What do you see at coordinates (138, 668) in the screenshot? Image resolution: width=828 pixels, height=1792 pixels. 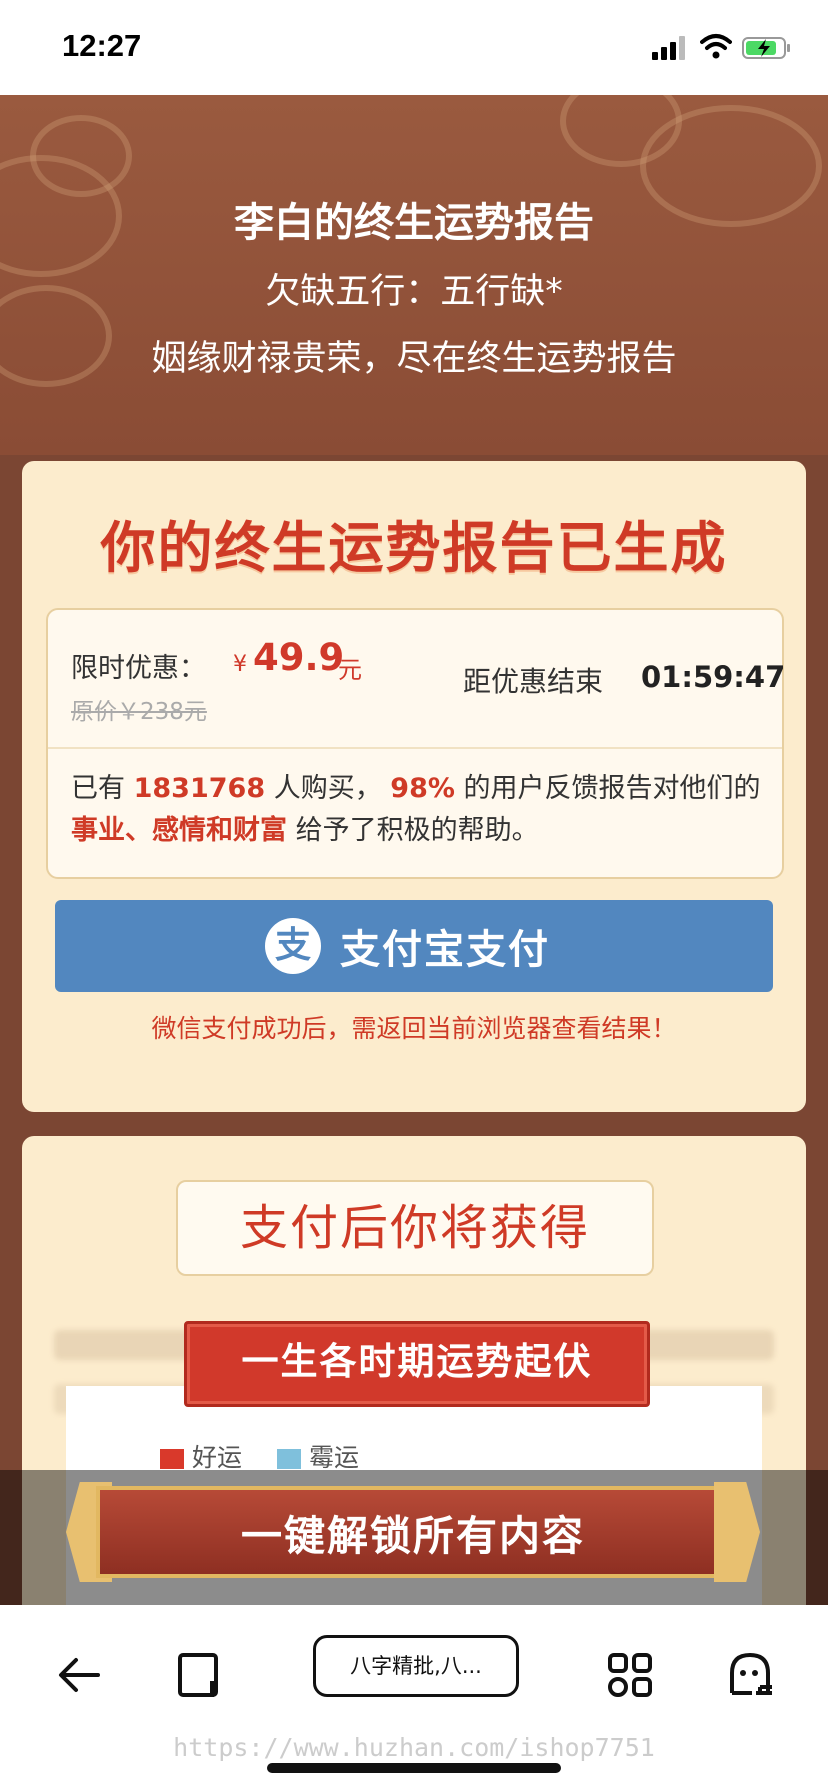 I see `offer-label: 限时优惠：` at bounding box center [138, 668].